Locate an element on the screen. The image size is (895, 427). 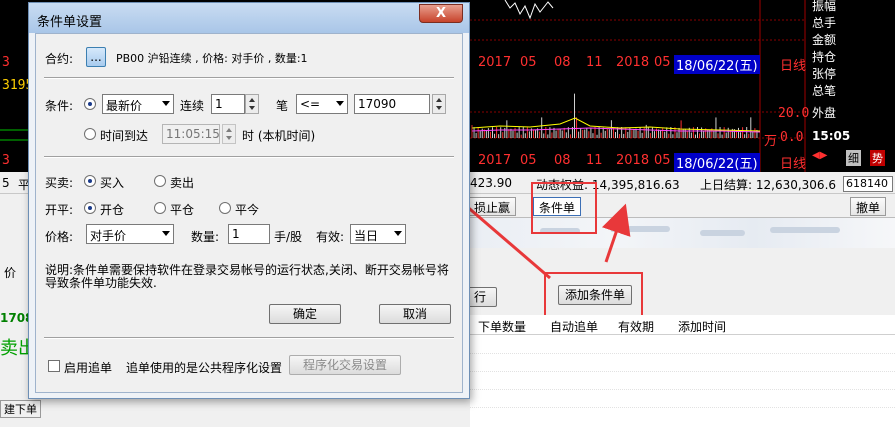
sell-radio is located at coordinates (160, 181).